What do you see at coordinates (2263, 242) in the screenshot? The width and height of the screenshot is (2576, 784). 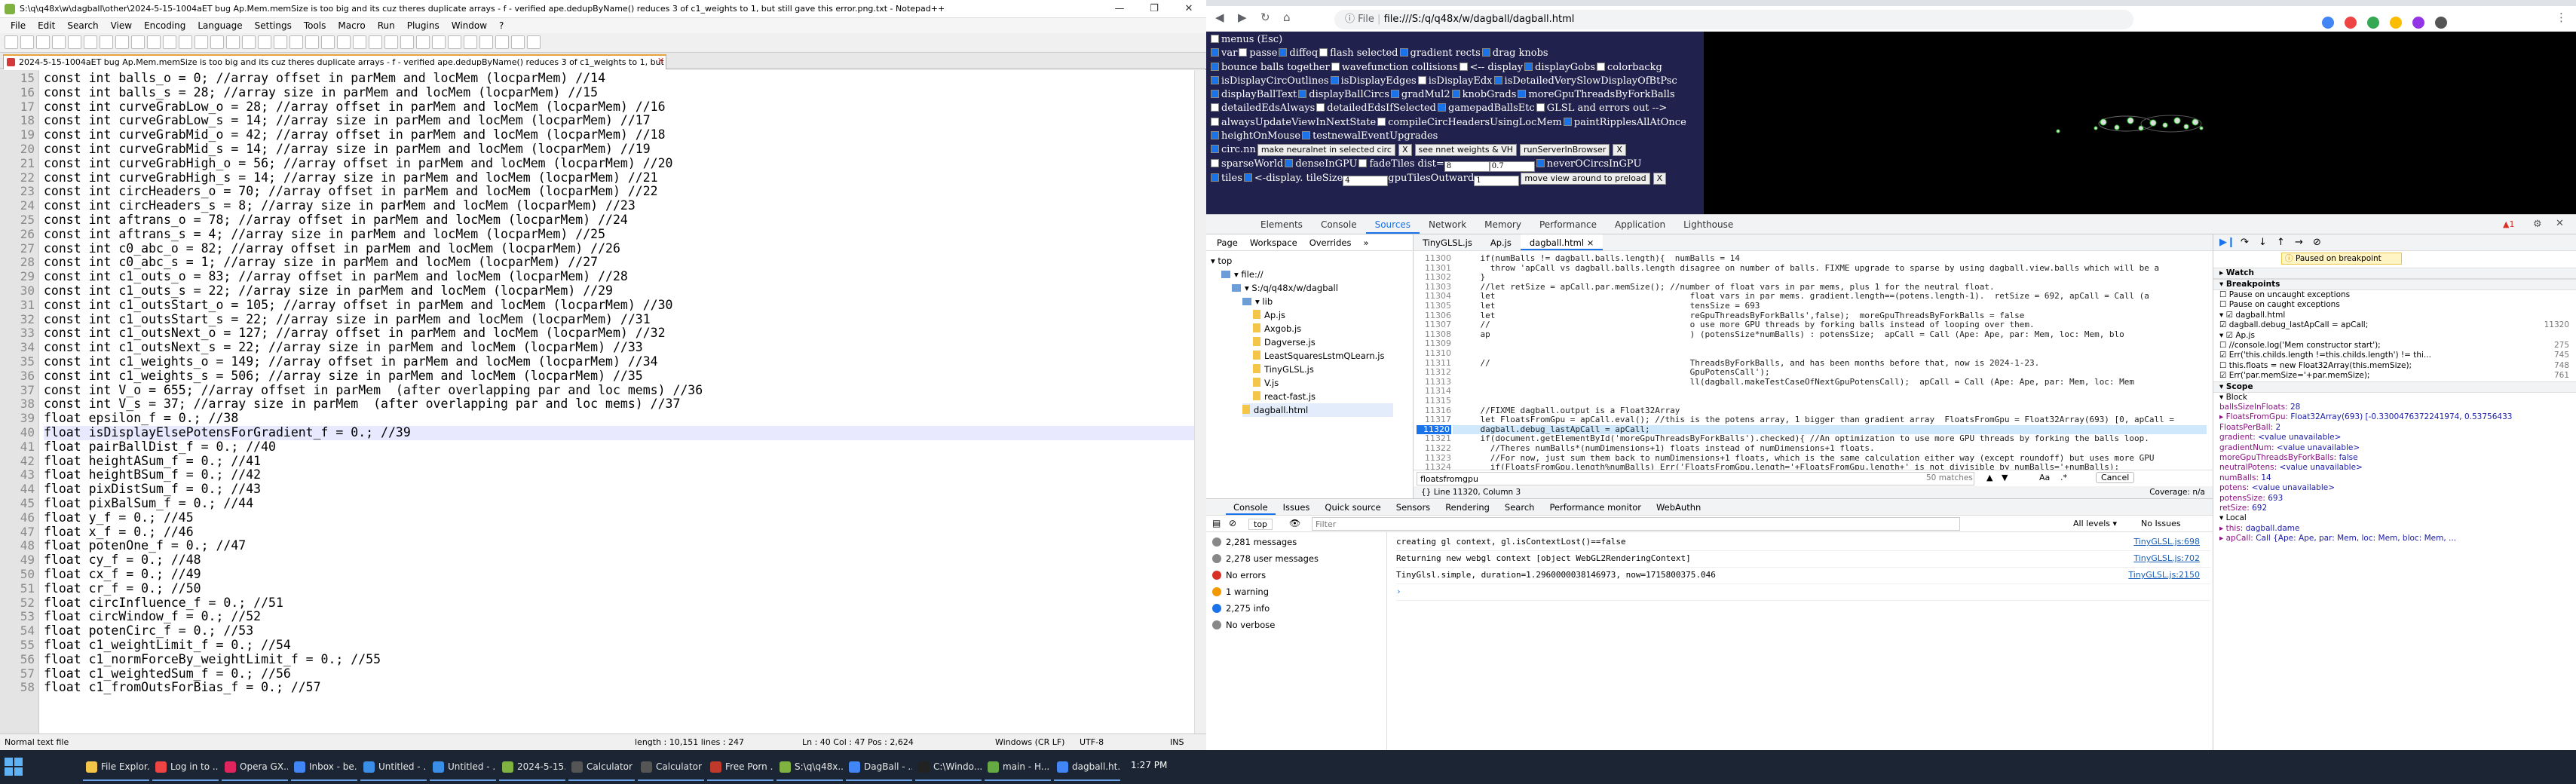 I see `step-into-icon: ↓` at bounding box center [2263, 242].